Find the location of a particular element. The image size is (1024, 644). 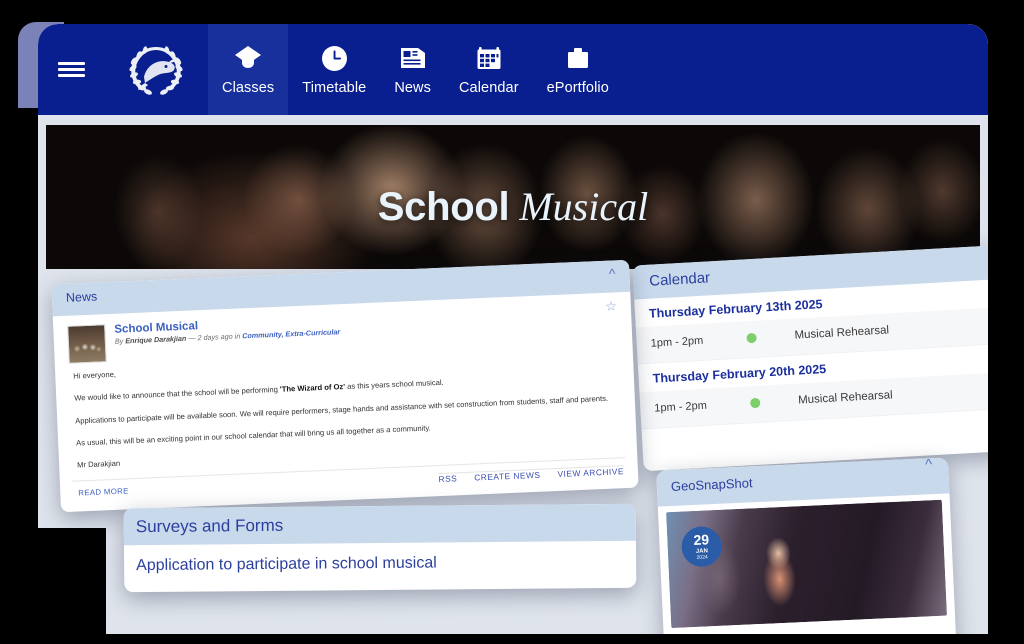

hero-title: School Musical is located at coordinates (513, 206).